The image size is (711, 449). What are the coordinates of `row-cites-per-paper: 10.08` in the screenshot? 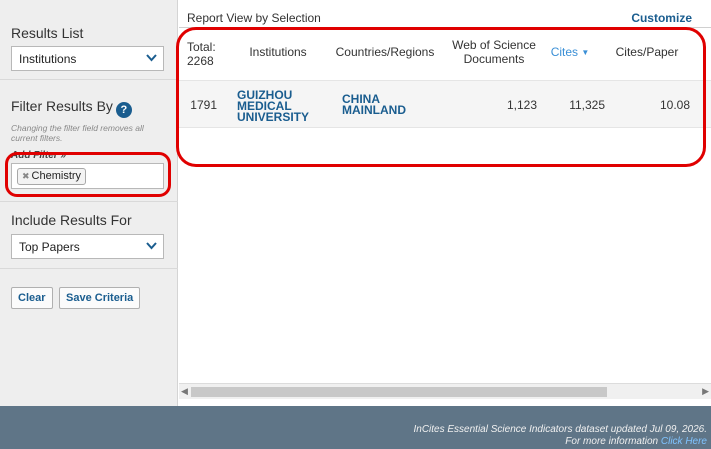 It's located at (674, 105).